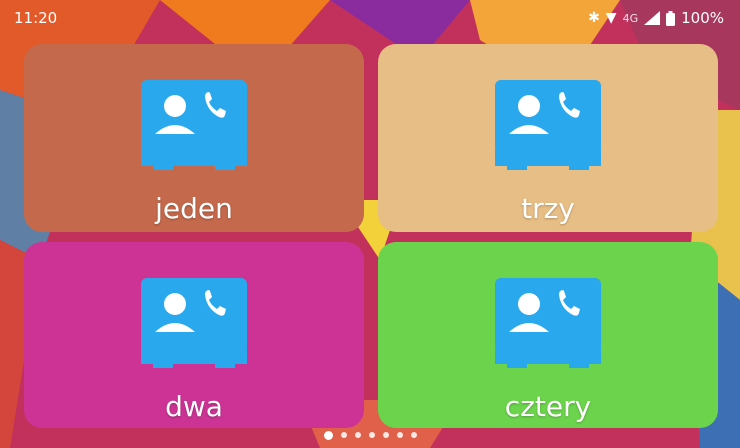  What do you see at coordinates (594, 18) in the screenshot?
I see `bluetooth-icon: ✱` at bounding box center [594, 18].